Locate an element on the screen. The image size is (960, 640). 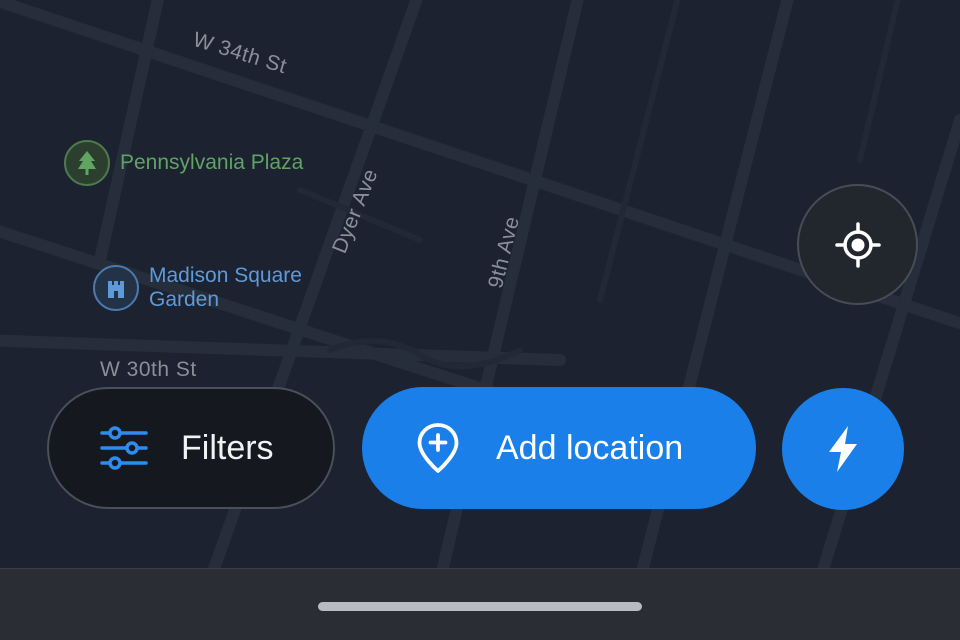
add-location-label: Add location is located at coordinates (590, 447).